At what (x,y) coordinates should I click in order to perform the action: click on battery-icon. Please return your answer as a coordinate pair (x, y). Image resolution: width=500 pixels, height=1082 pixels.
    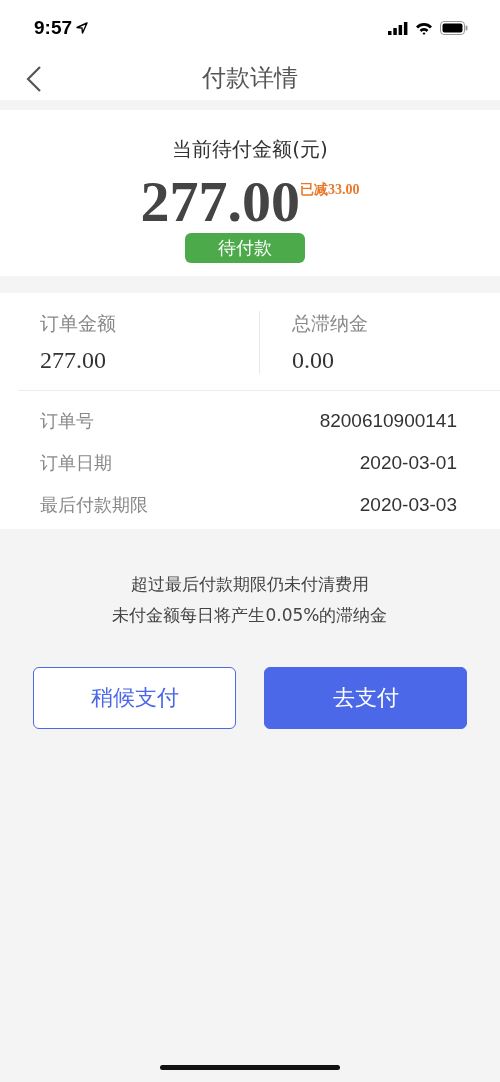
    Looking at the image, I should click on (454, 28).